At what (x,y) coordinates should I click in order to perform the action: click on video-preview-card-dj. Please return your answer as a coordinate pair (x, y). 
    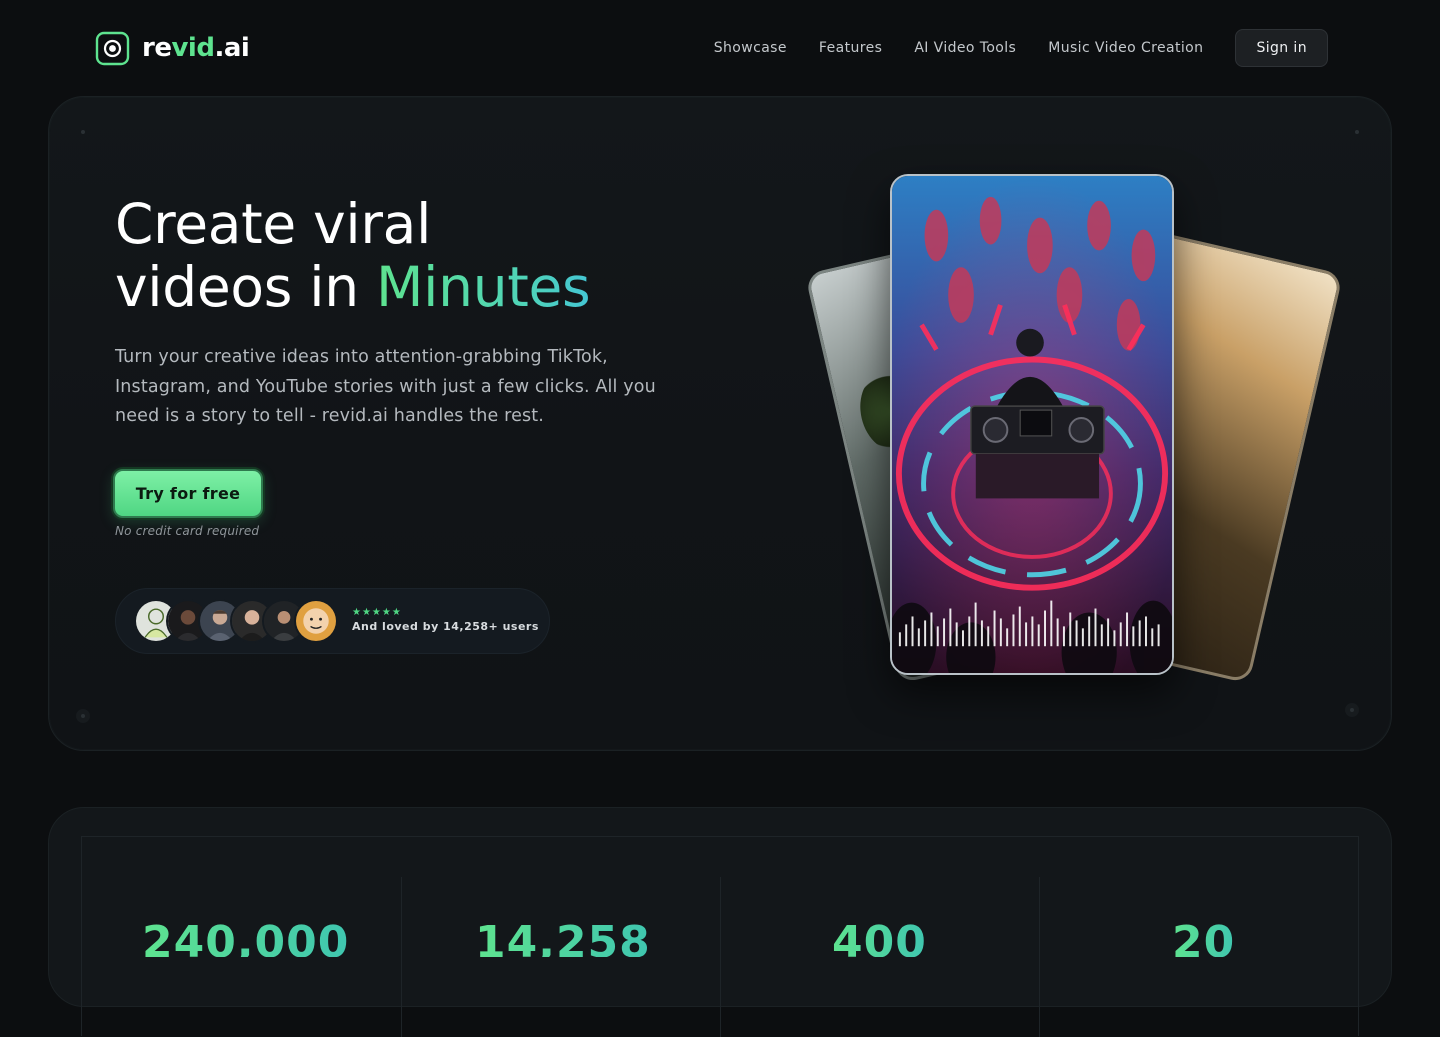
    Looking at the image, I should click on (1032, 424).